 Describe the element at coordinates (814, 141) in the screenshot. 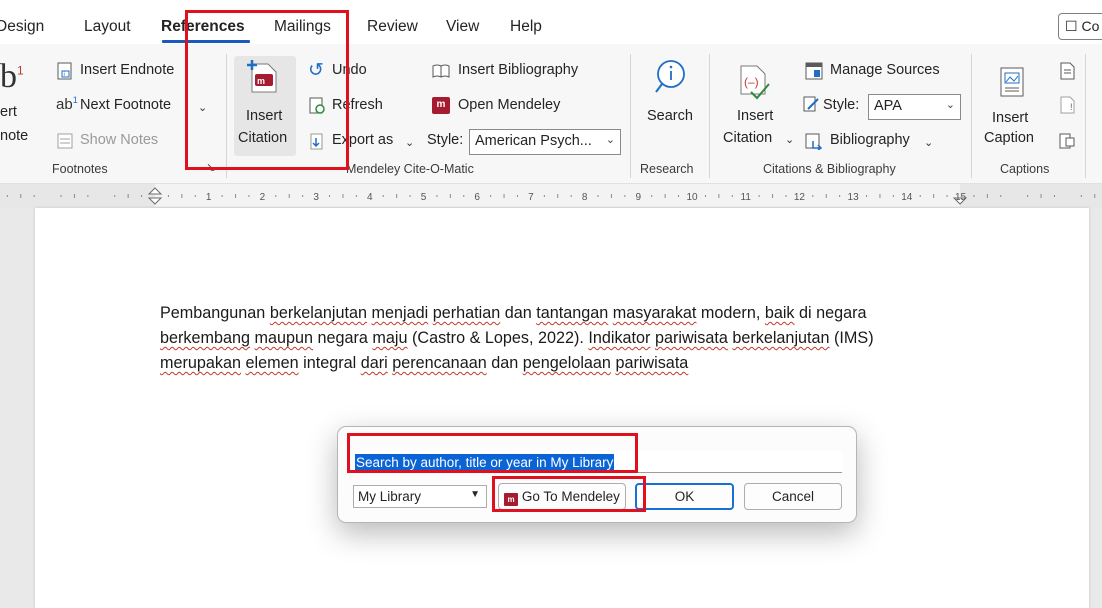

I see `bibliography-icon` at that location.